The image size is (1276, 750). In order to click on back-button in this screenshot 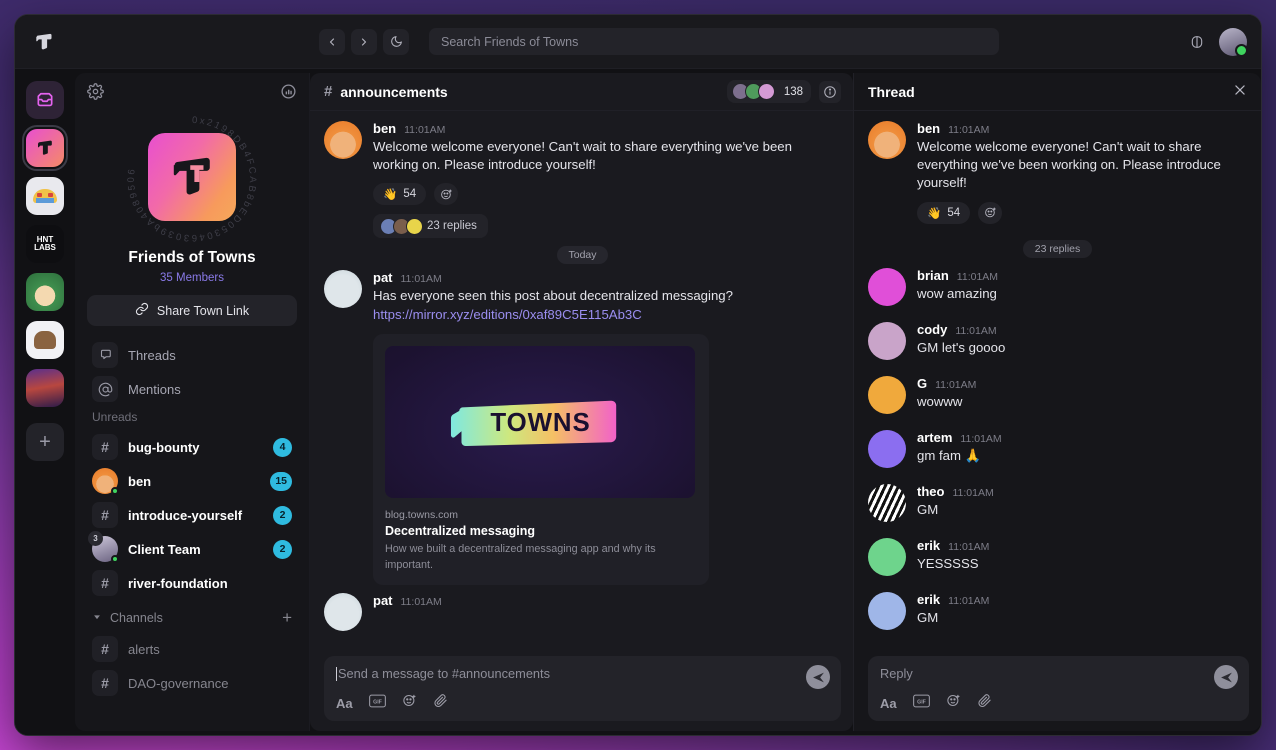, I will do `click(332, 41)`.